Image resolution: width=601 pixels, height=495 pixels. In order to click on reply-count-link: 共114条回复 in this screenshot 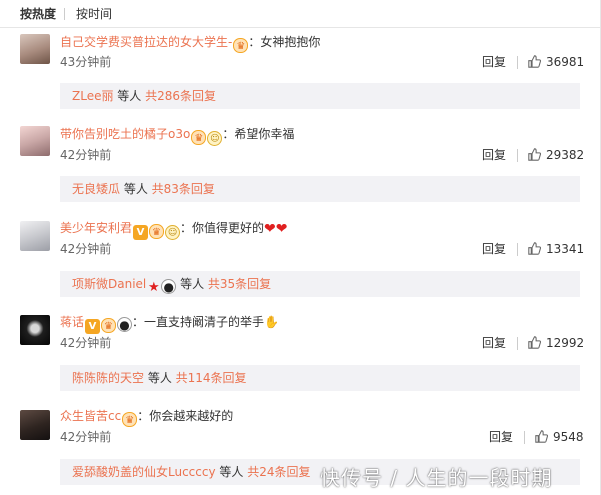, I will do `click(211, 378)`.